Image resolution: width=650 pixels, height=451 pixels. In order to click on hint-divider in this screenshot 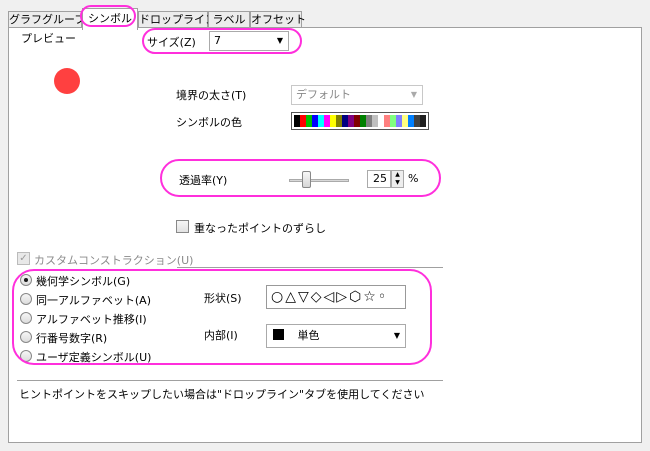, I will do `click(230, 380)`.